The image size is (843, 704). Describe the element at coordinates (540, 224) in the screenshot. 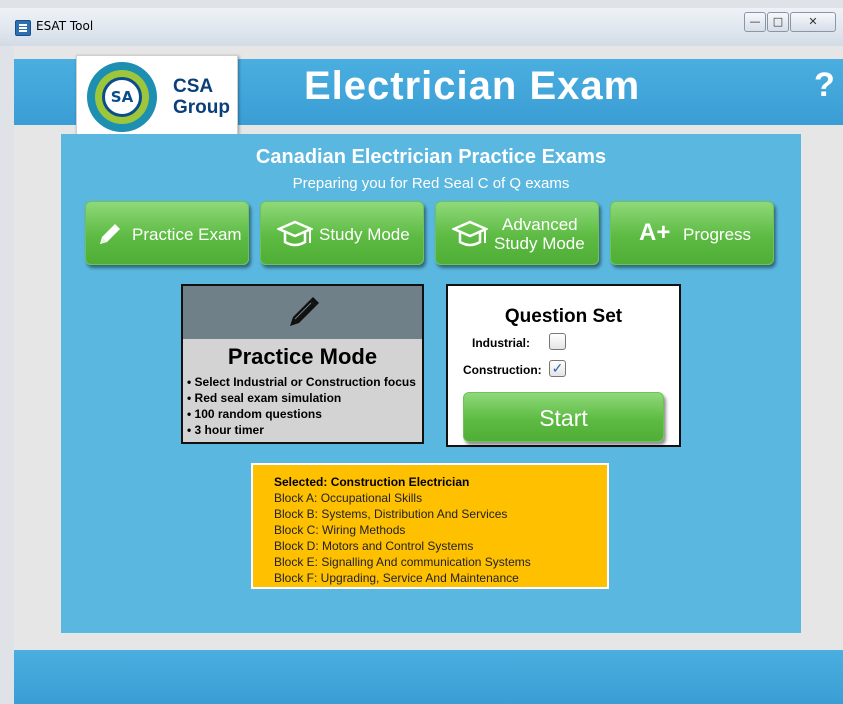

I see `advanced-label-line1: Advanced` at that location.